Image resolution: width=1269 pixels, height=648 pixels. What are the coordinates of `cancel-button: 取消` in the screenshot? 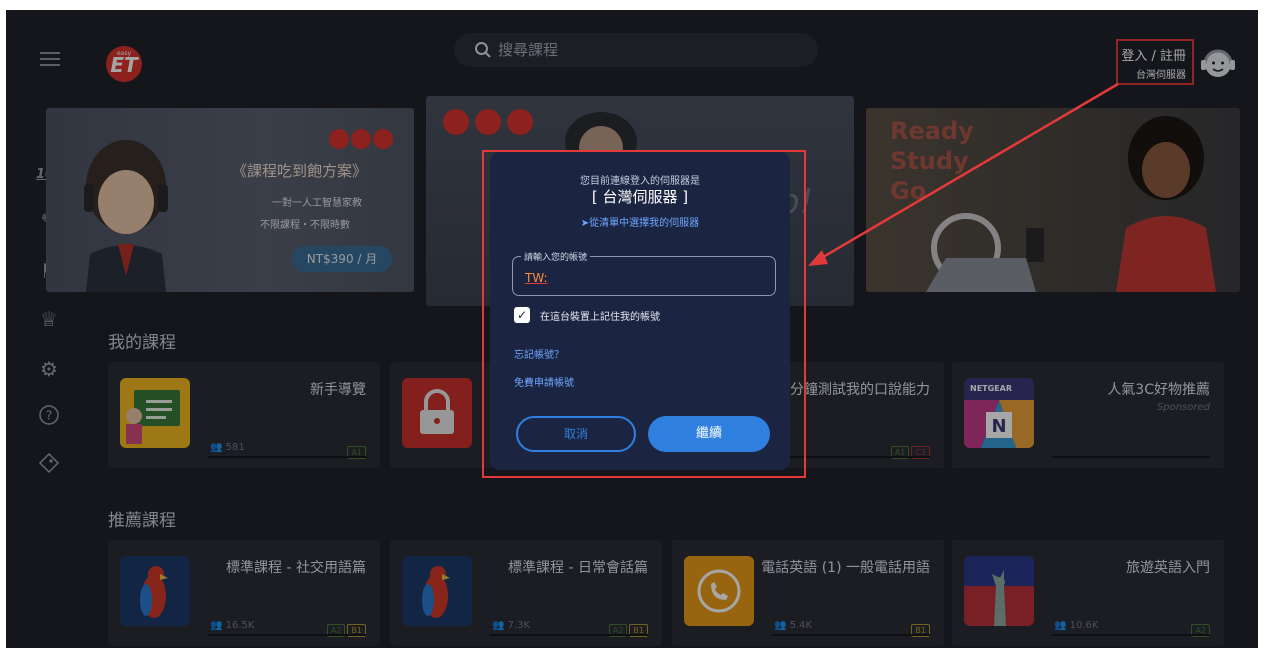 It's located at (576, 434).